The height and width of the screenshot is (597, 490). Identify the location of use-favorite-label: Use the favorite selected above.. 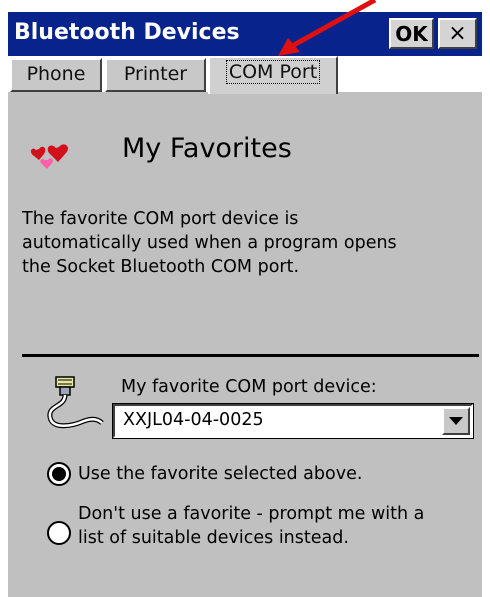
(220, 474).